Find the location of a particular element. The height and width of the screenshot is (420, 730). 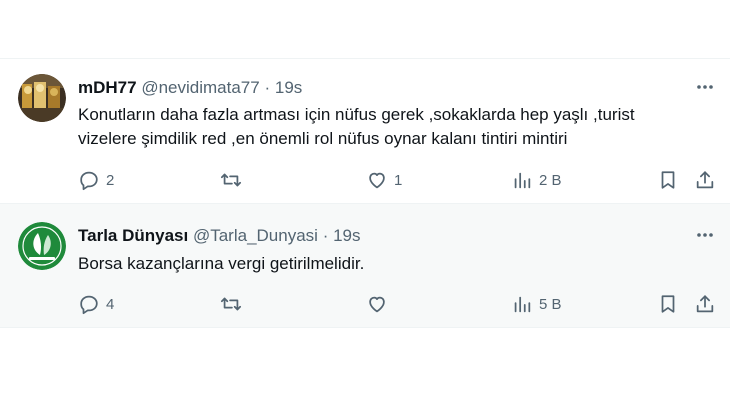

like-button is located at coordinates (380, 304).